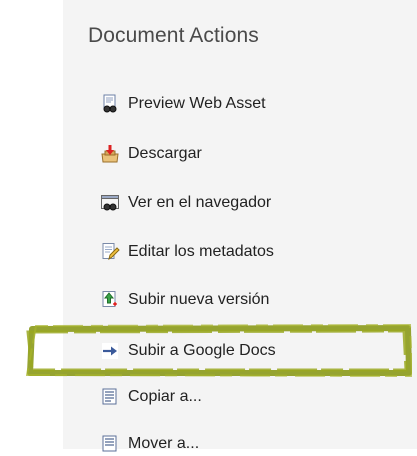  Describe the element at coordinates (165, 153) in the screenshot. I see `action-label: Descargar` at that location.